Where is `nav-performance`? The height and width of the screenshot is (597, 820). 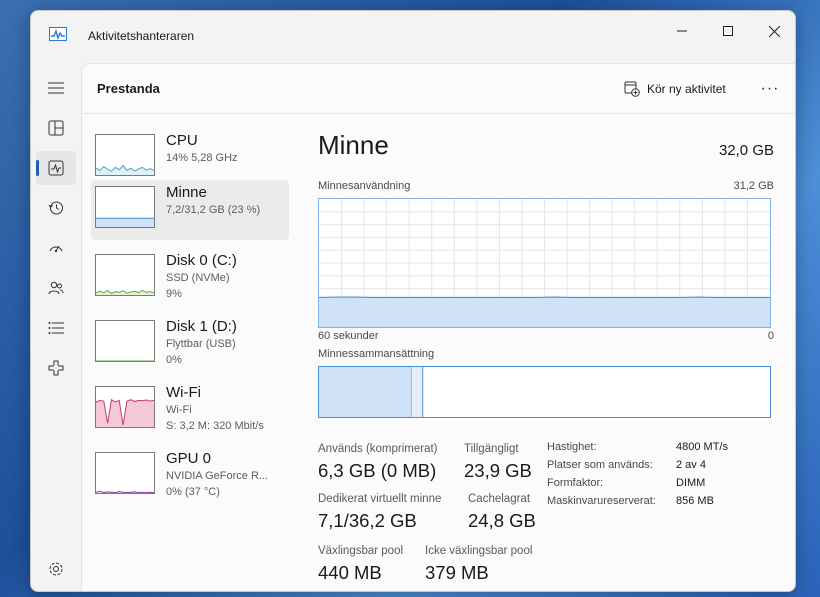
nav-performance is located at coordinates (56, 168).